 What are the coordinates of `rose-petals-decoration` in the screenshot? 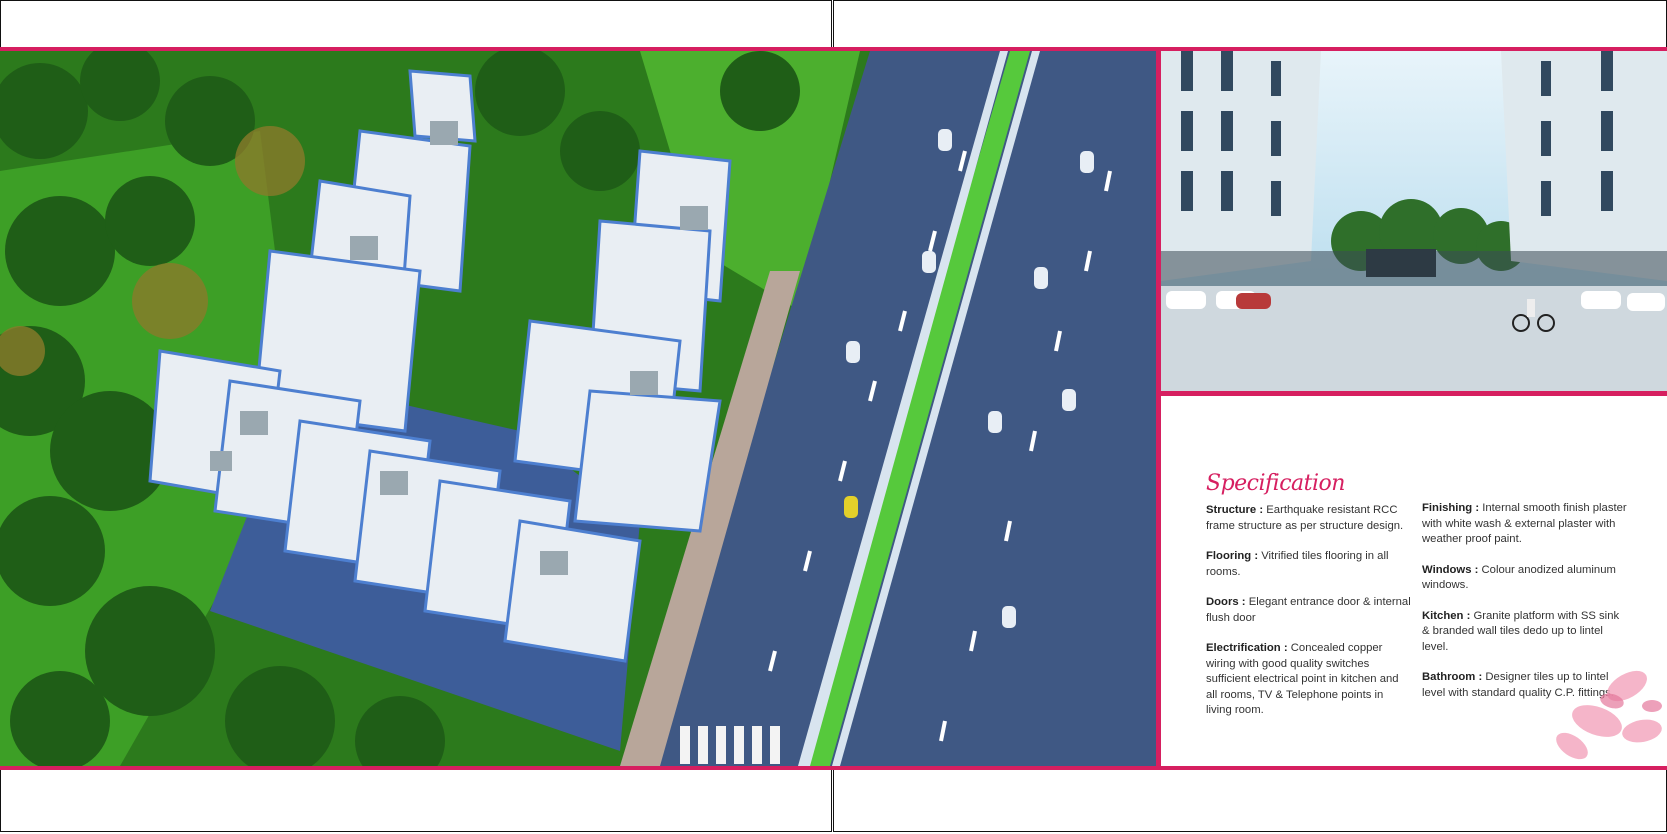 It's located at (1609, 715).